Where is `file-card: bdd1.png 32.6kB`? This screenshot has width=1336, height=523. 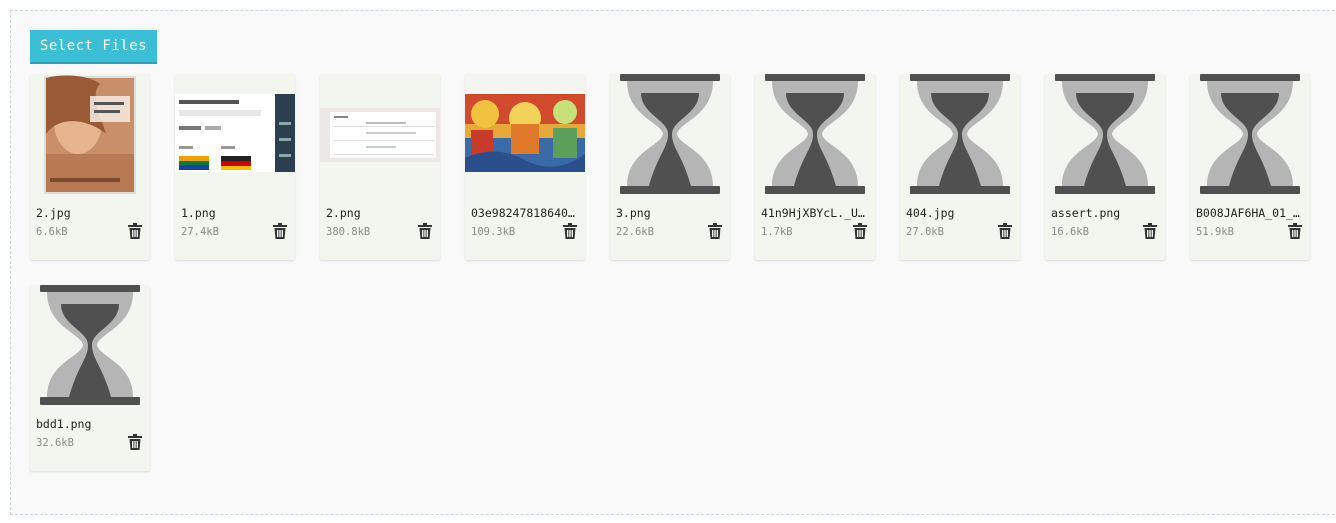 file-card: bdd1.png 32.6kB is located at coordinates (90, 378).